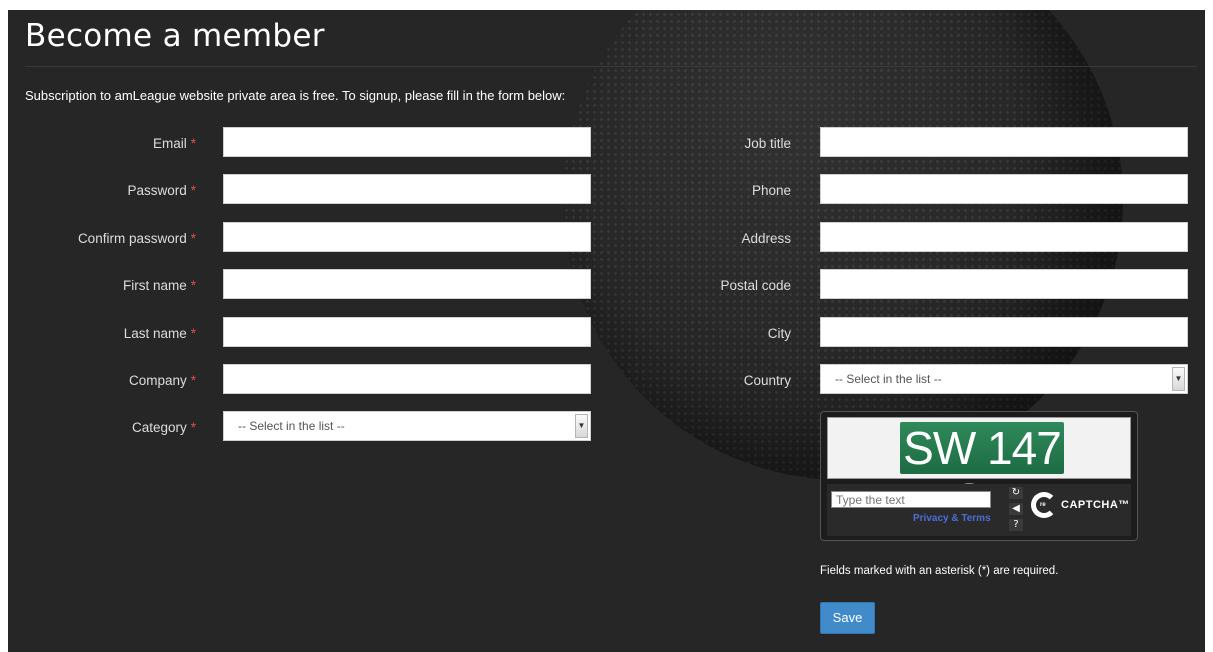 The image size is (1213, 652). What do you see at coordinates (1016, 525) in the screenshot?
I see `help-icon: ?` at bounding box center [1016, 525].